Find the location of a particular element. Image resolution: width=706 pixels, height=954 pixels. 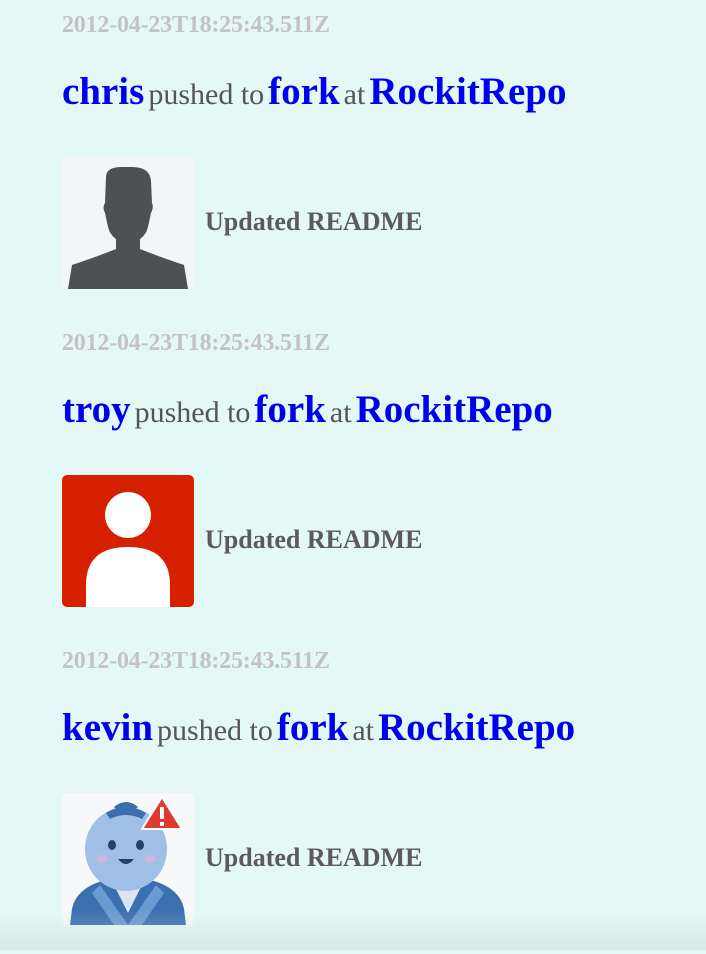

user-link: chris is located at coordinates (103, 91).